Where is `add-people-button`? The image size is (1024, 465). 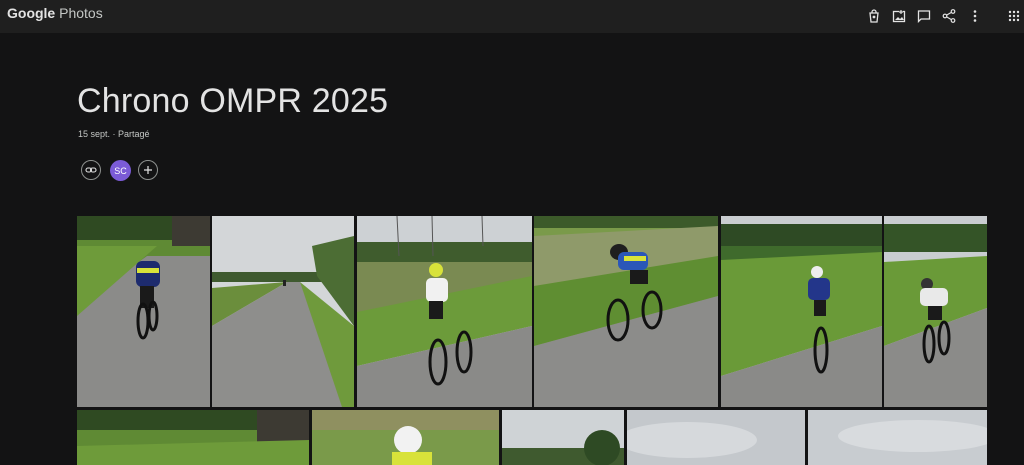
add-people-button is located at coordinates (148, 170).